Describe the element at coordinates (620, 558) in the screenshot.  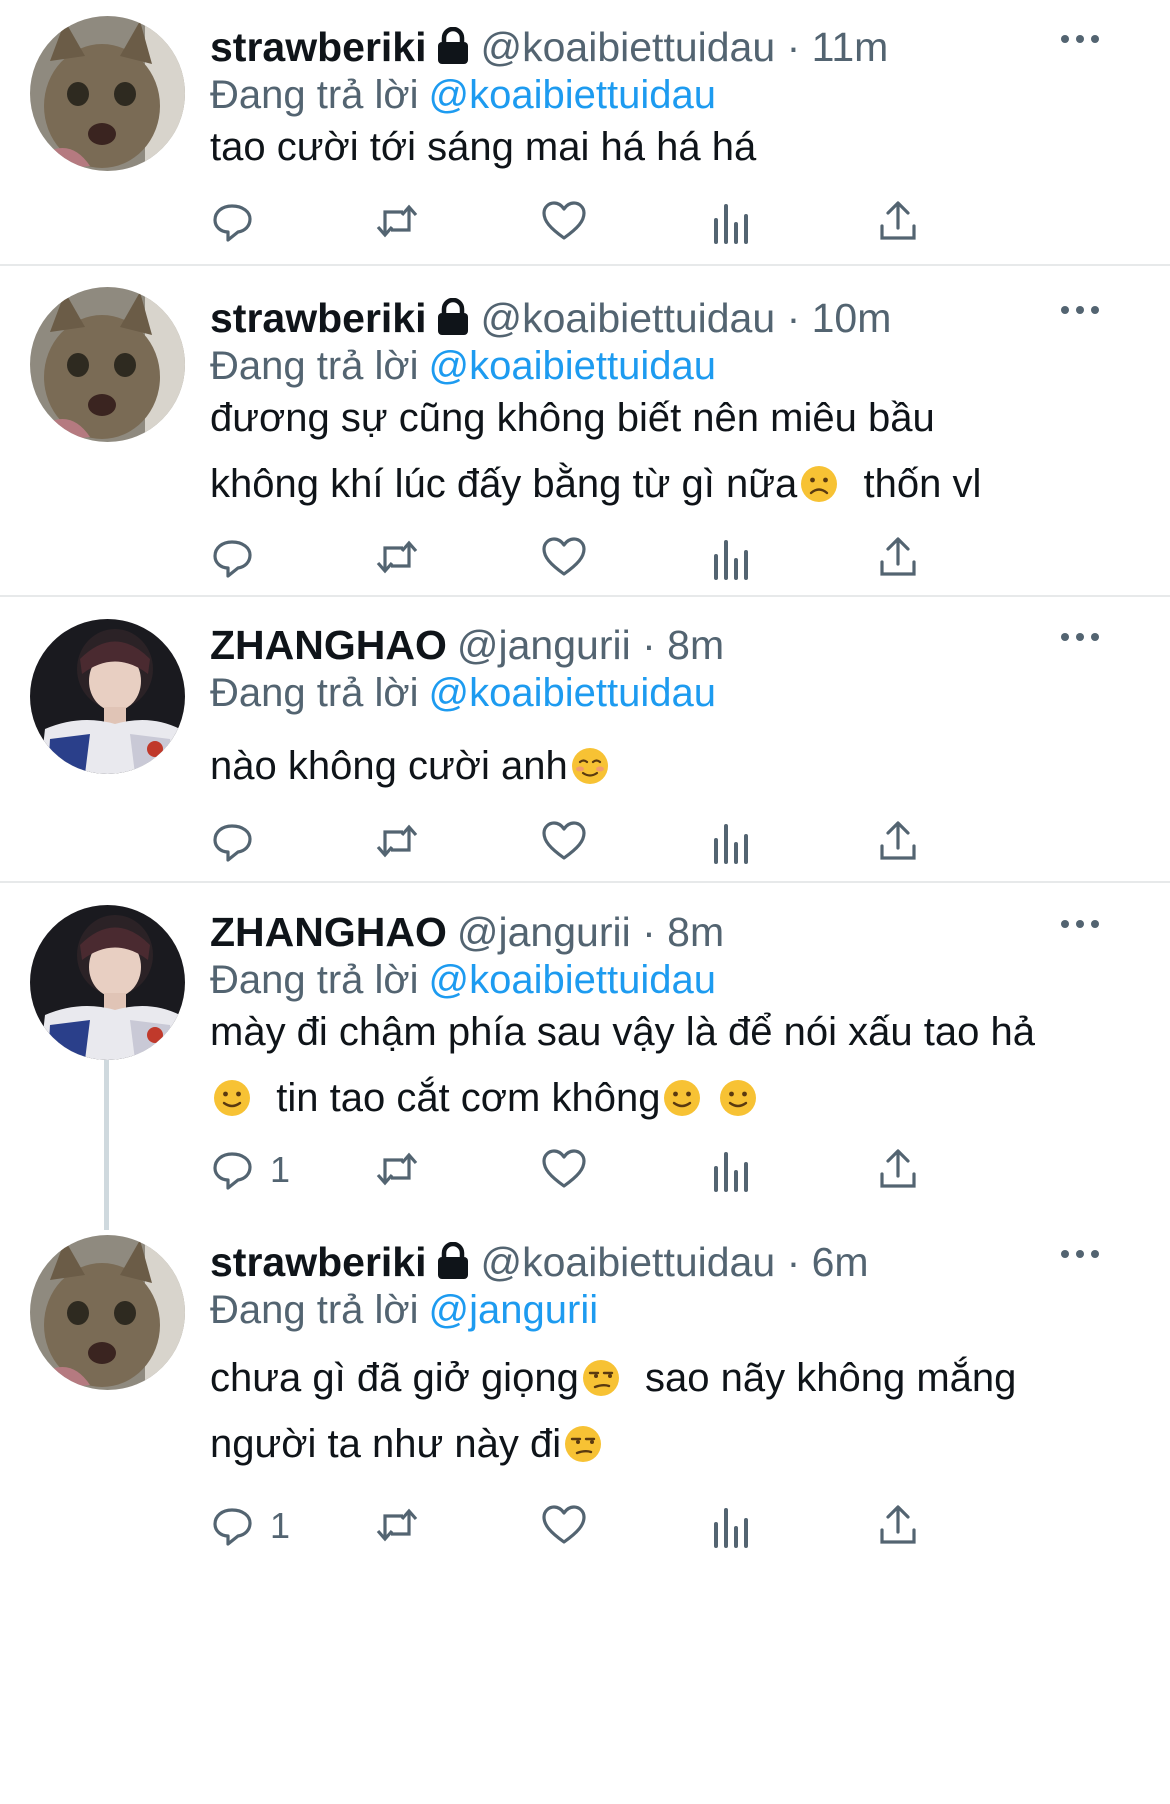
I see `action-bar` at that location.